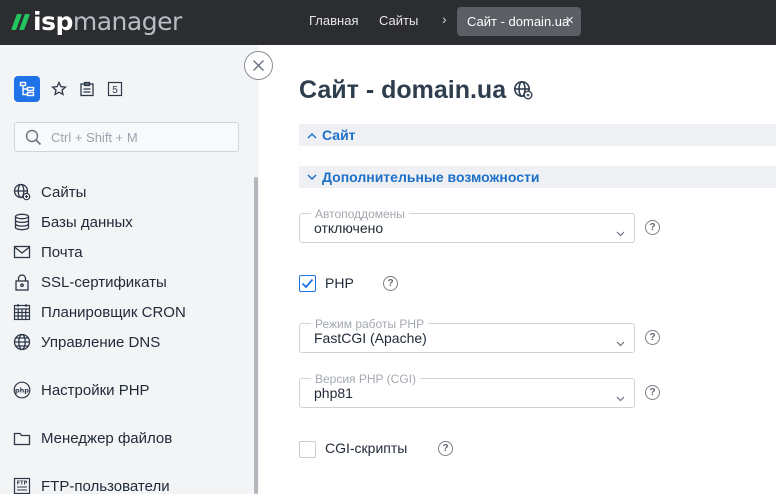 The width and height of the screenshot is (776, 494). What do you see at coordinates (113, 312) in the screenshot?
I see `sidebar-item-label: Планировщик CRON` at bounding box center [113, 312].